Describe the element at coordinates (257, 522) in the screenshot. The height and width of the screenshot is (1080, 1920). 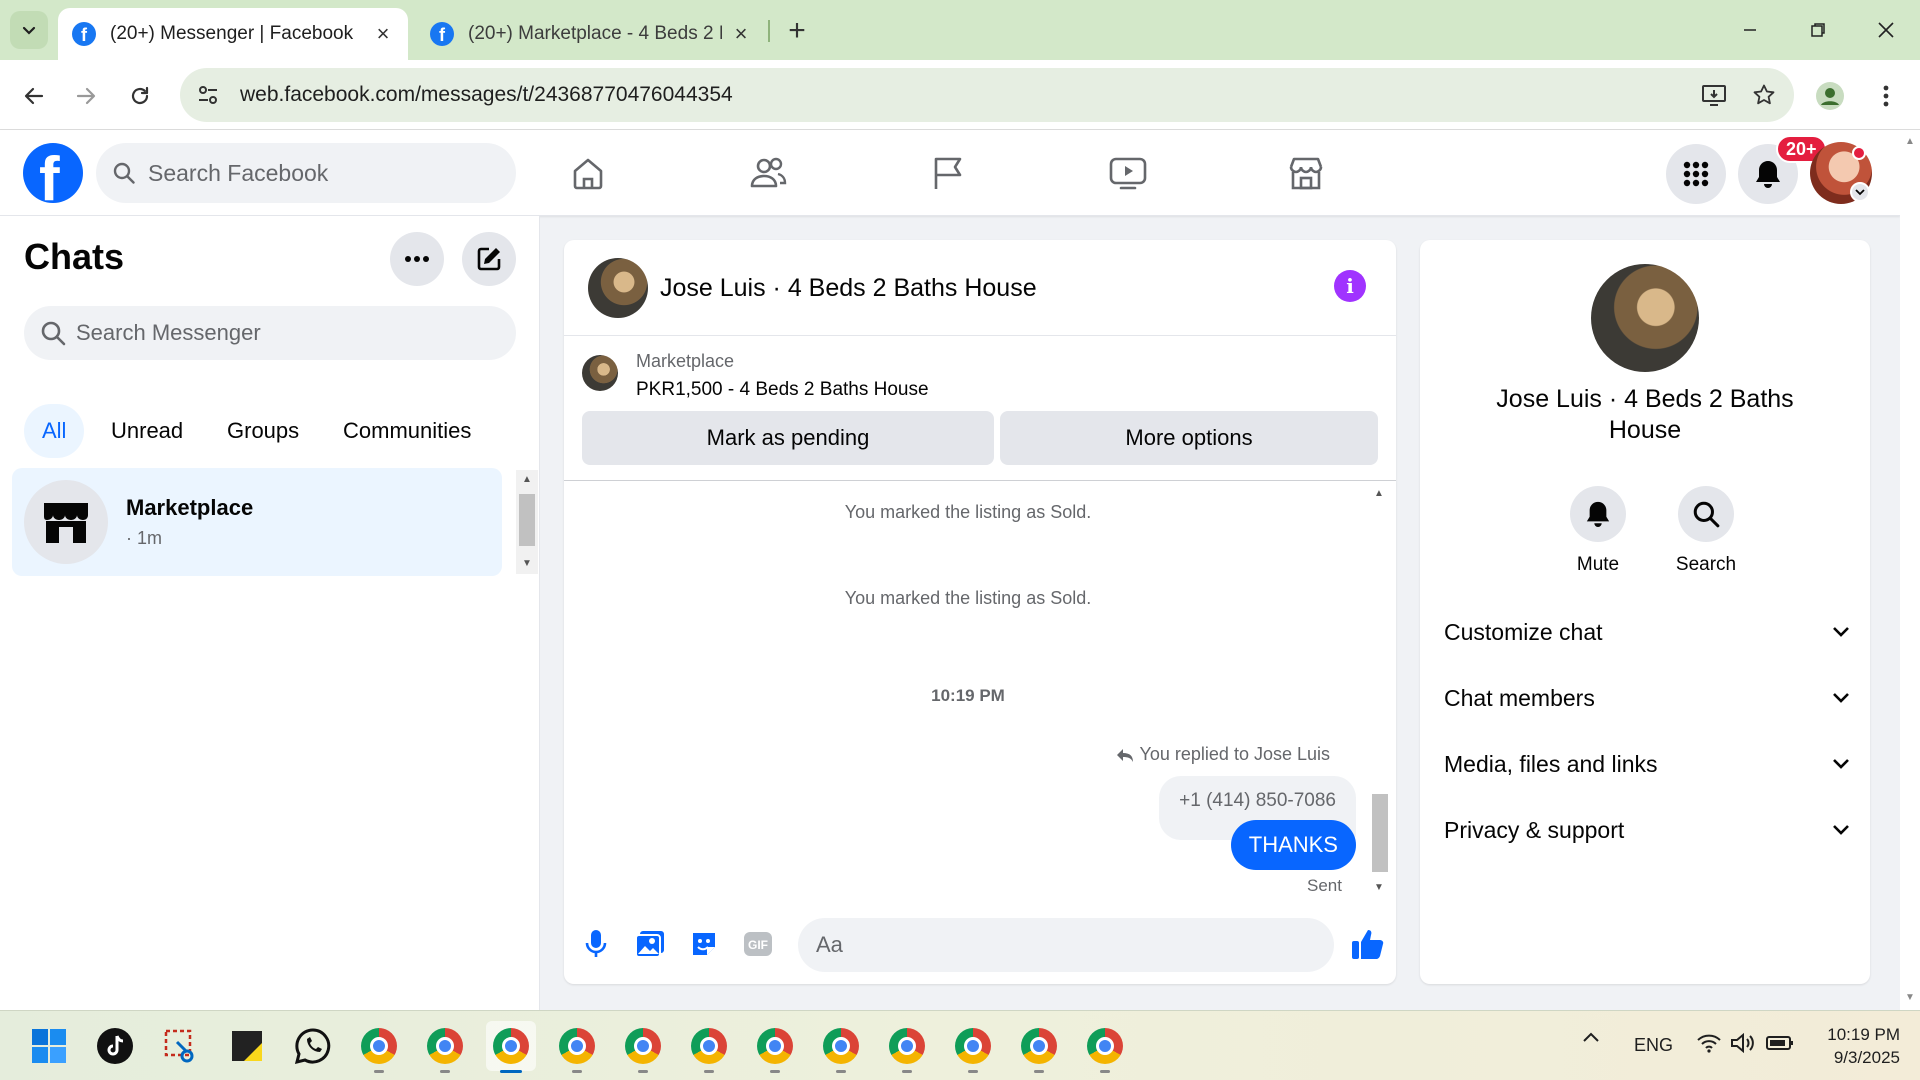
I see `chat-item-marketplace: Marketplace · 1m` at that location.